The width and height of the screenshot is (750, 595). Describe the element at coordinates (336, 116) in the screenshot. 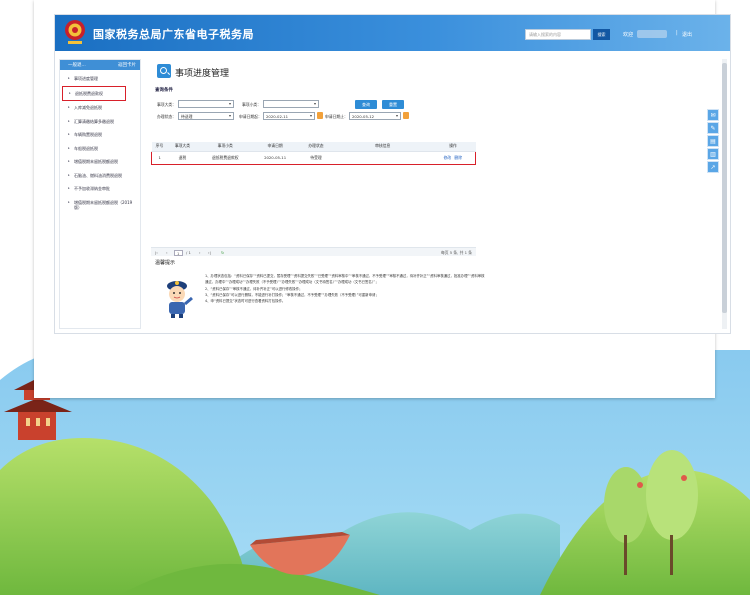

I see `apply-end-label: 申请日期止：` at that location.